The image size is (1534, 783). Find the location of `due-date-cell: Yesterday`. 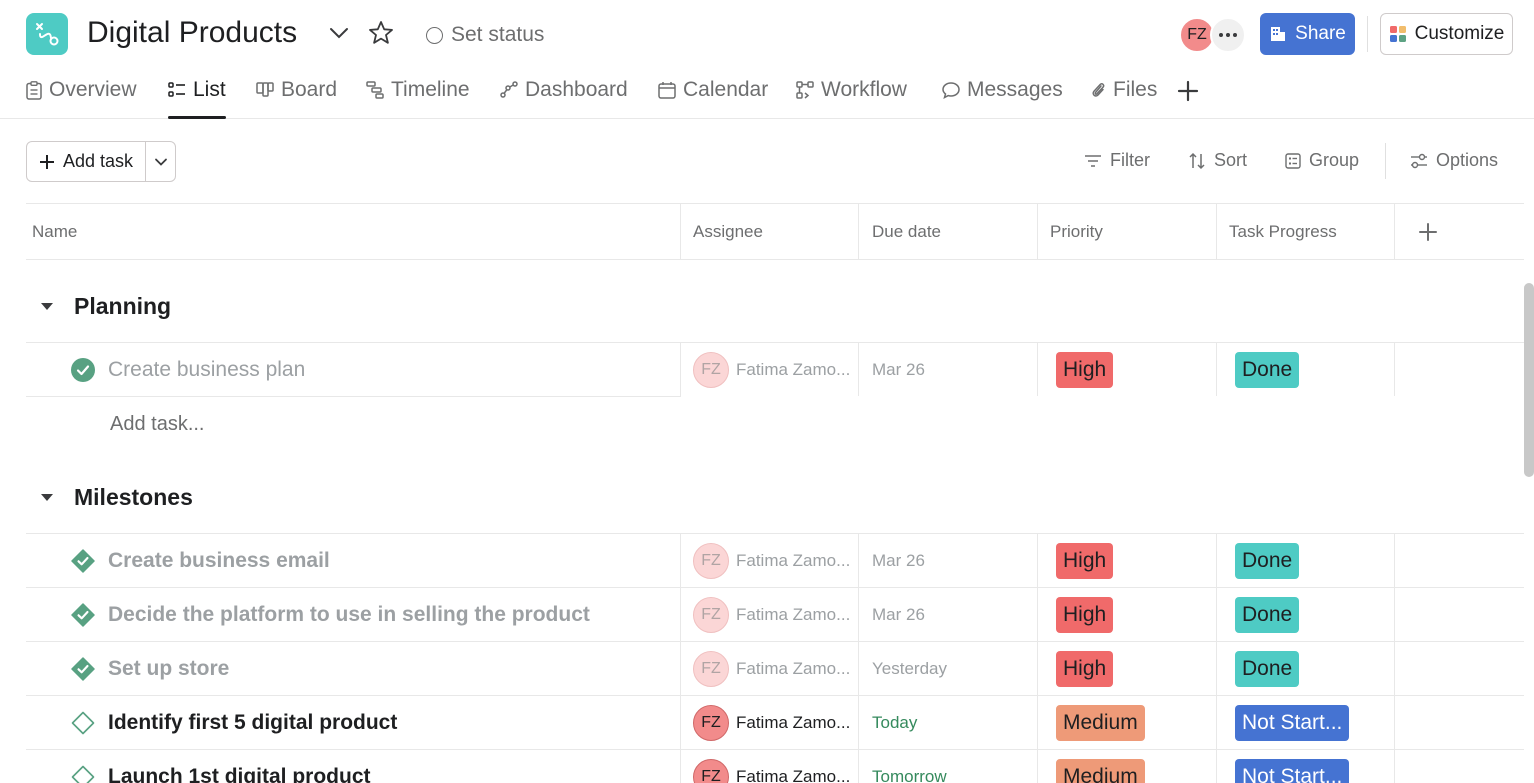

due-date-cell: Yesterday is located at coordinates (948, 668).